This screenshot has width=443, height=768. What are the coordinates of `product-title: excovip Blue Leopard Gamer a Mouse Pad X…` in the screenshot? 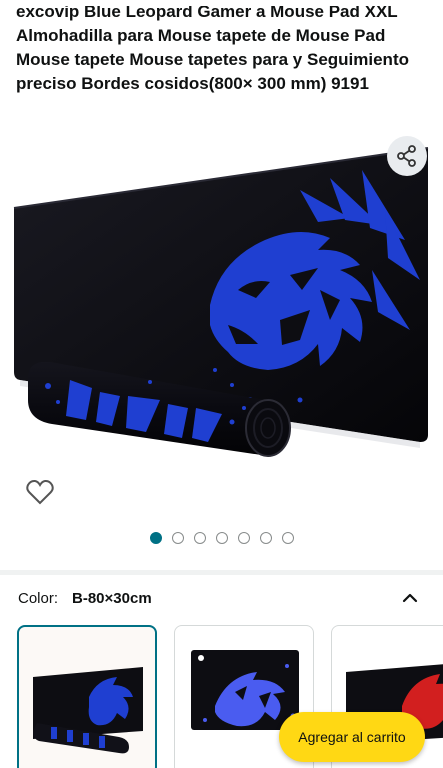 It's located at (212, 47).